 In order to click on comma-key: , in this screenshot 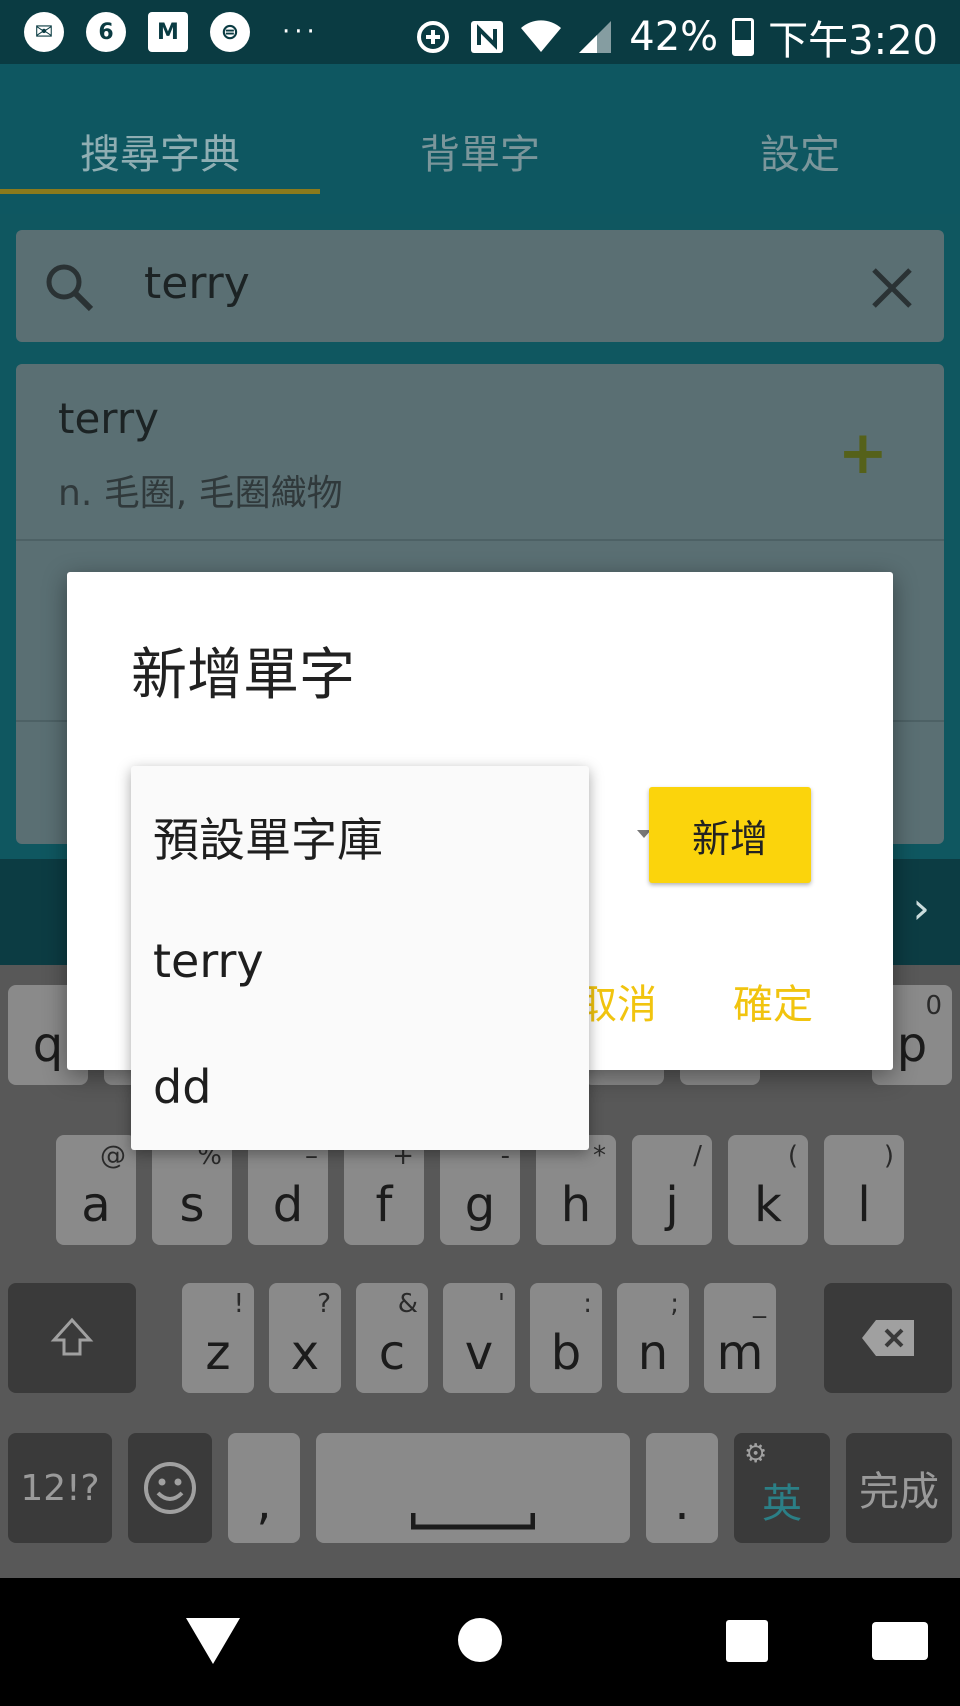, I will do `click(264, 1488)`.